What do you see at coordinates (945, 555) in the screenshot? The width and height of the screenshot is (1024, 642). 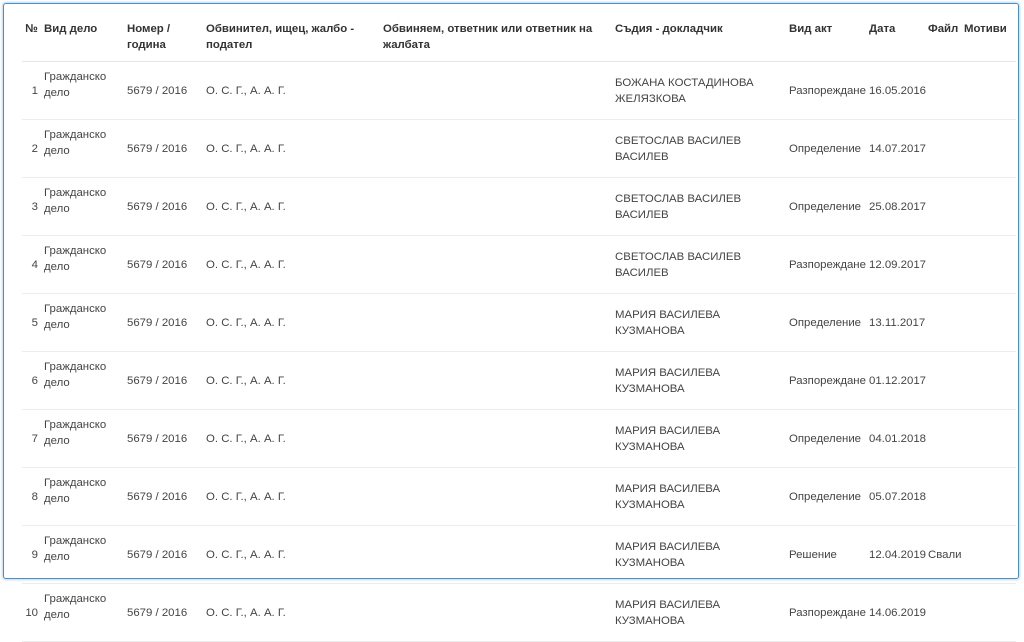 I see `download-link: Свали` at bounding box center [945, 555].